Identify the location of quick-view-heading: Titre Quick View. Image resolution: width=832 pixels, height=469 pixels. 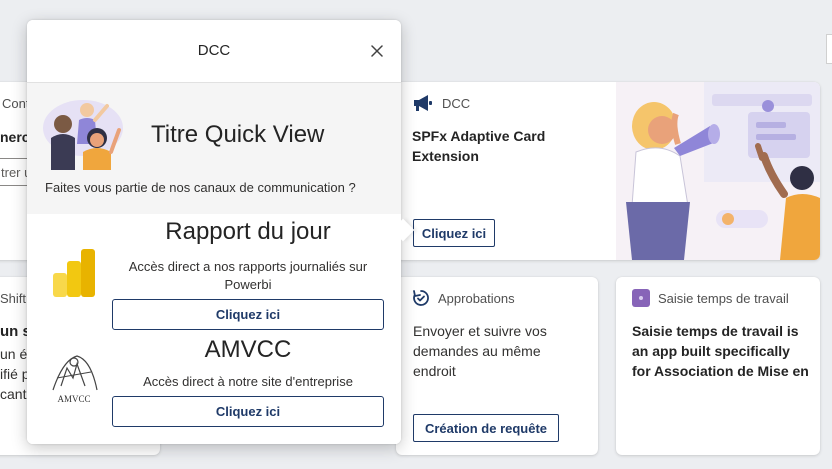
(238, 134).